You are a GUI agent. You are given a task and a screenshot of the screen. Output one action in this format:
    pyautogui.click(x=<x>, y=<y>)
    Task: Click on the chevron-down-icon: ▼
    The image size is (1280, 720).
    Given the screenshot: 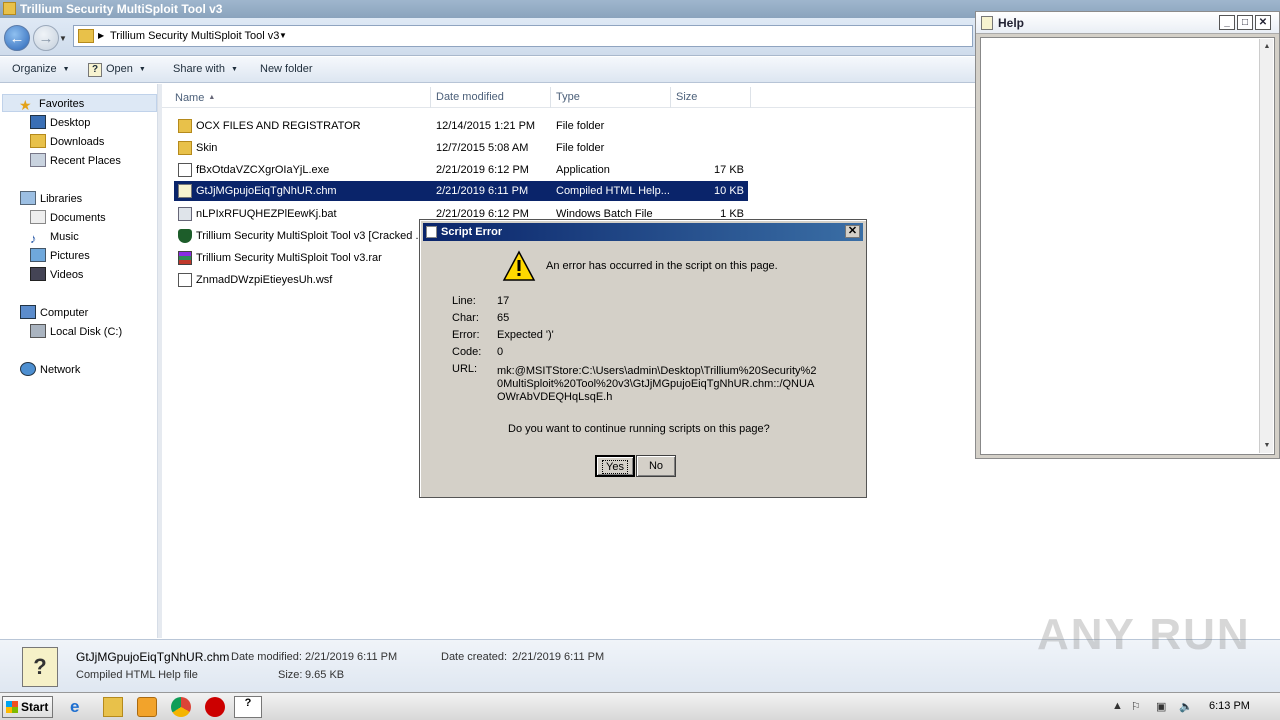 What is the action you would take?
    pyautogui.click(x=283, y=35)
    